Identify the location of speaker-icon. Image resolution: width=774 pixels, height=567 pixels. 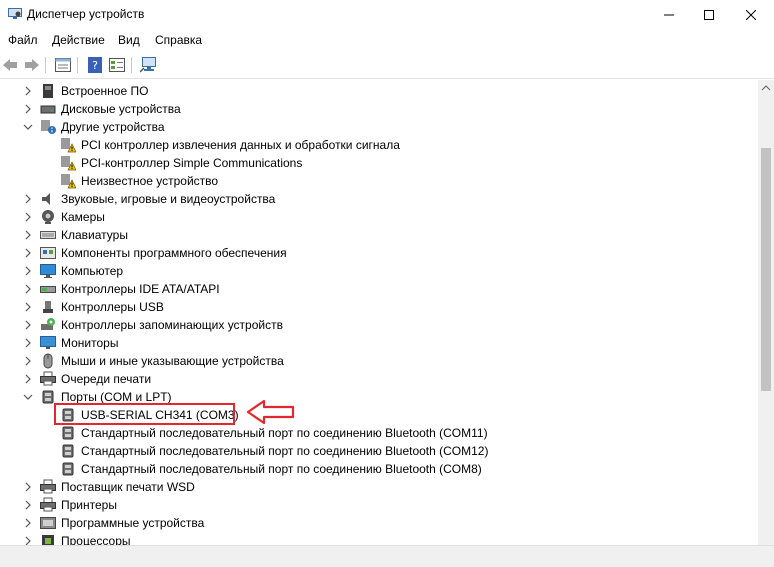
(46, 199).